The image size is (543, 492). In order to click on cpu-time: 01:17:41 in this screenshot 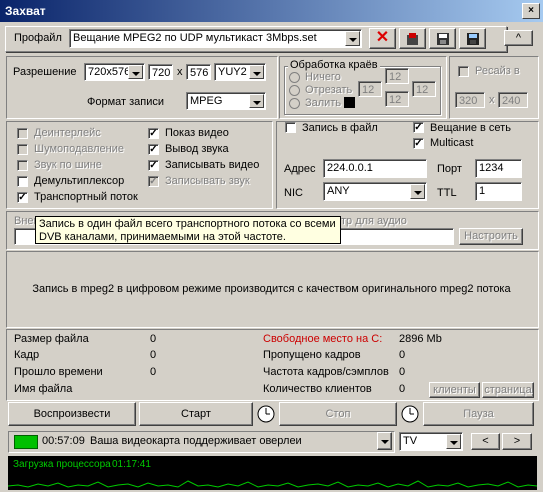, I will do `click(131, 464)`.